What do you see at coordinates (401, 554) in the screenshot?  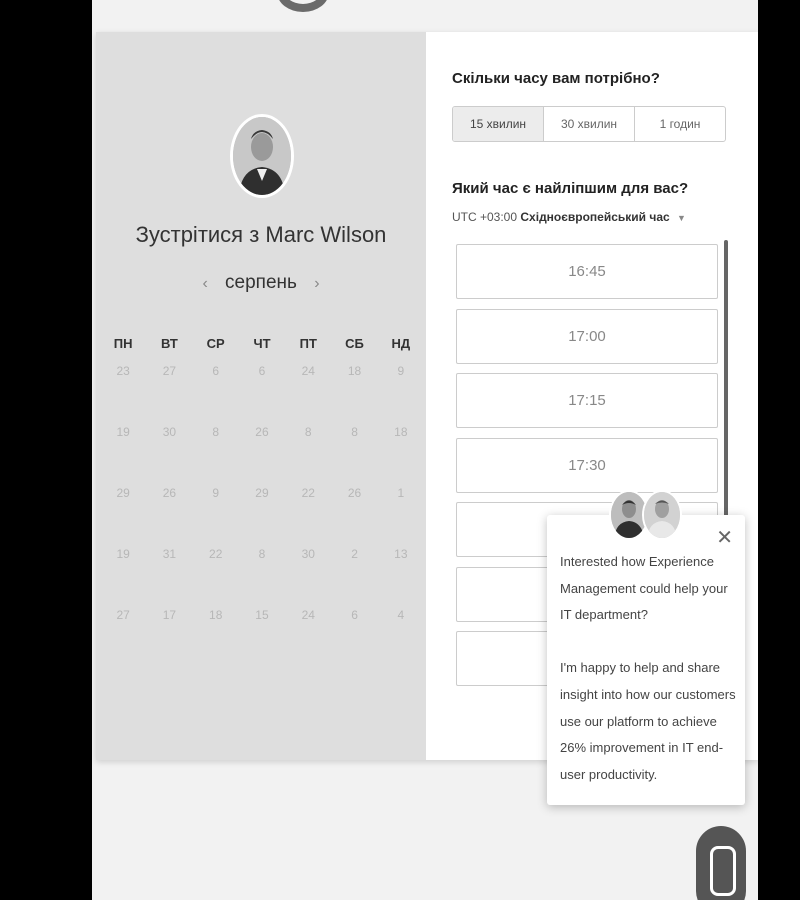 I see `calendar-day: 13` at bounding box center [401, 554].